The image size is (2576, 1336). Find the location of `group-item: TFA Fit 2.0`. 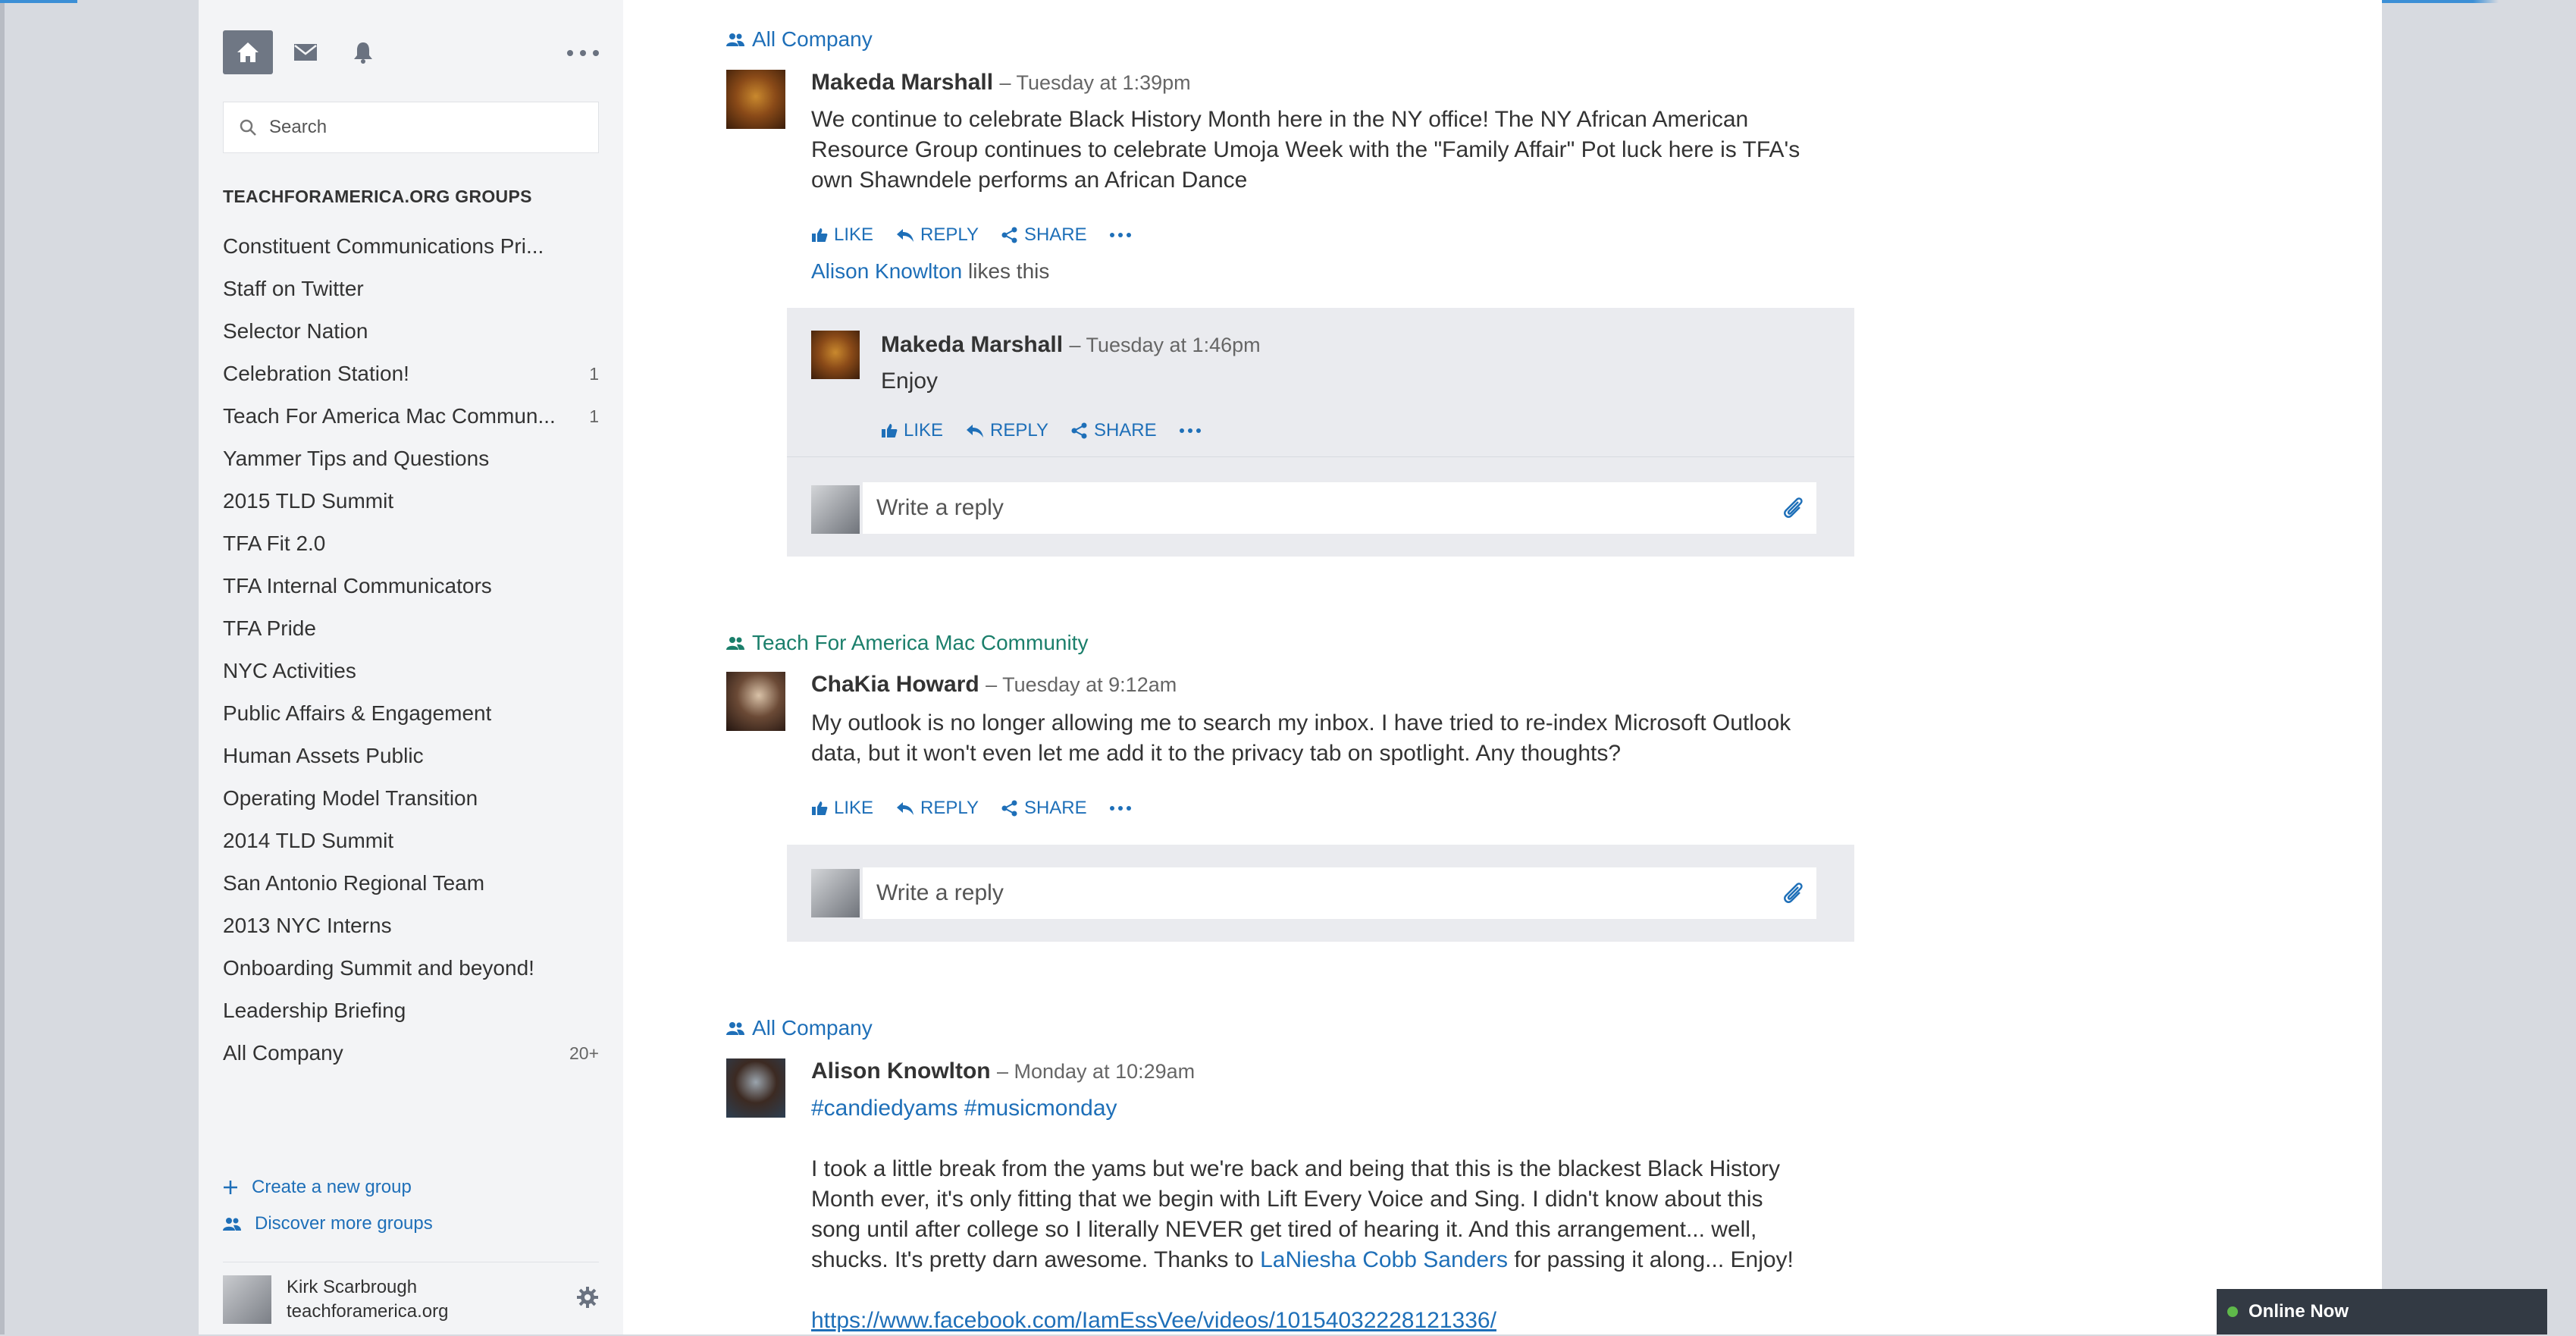

group-item: TFA Fit 2.0 is located at coordinates (411, 543).